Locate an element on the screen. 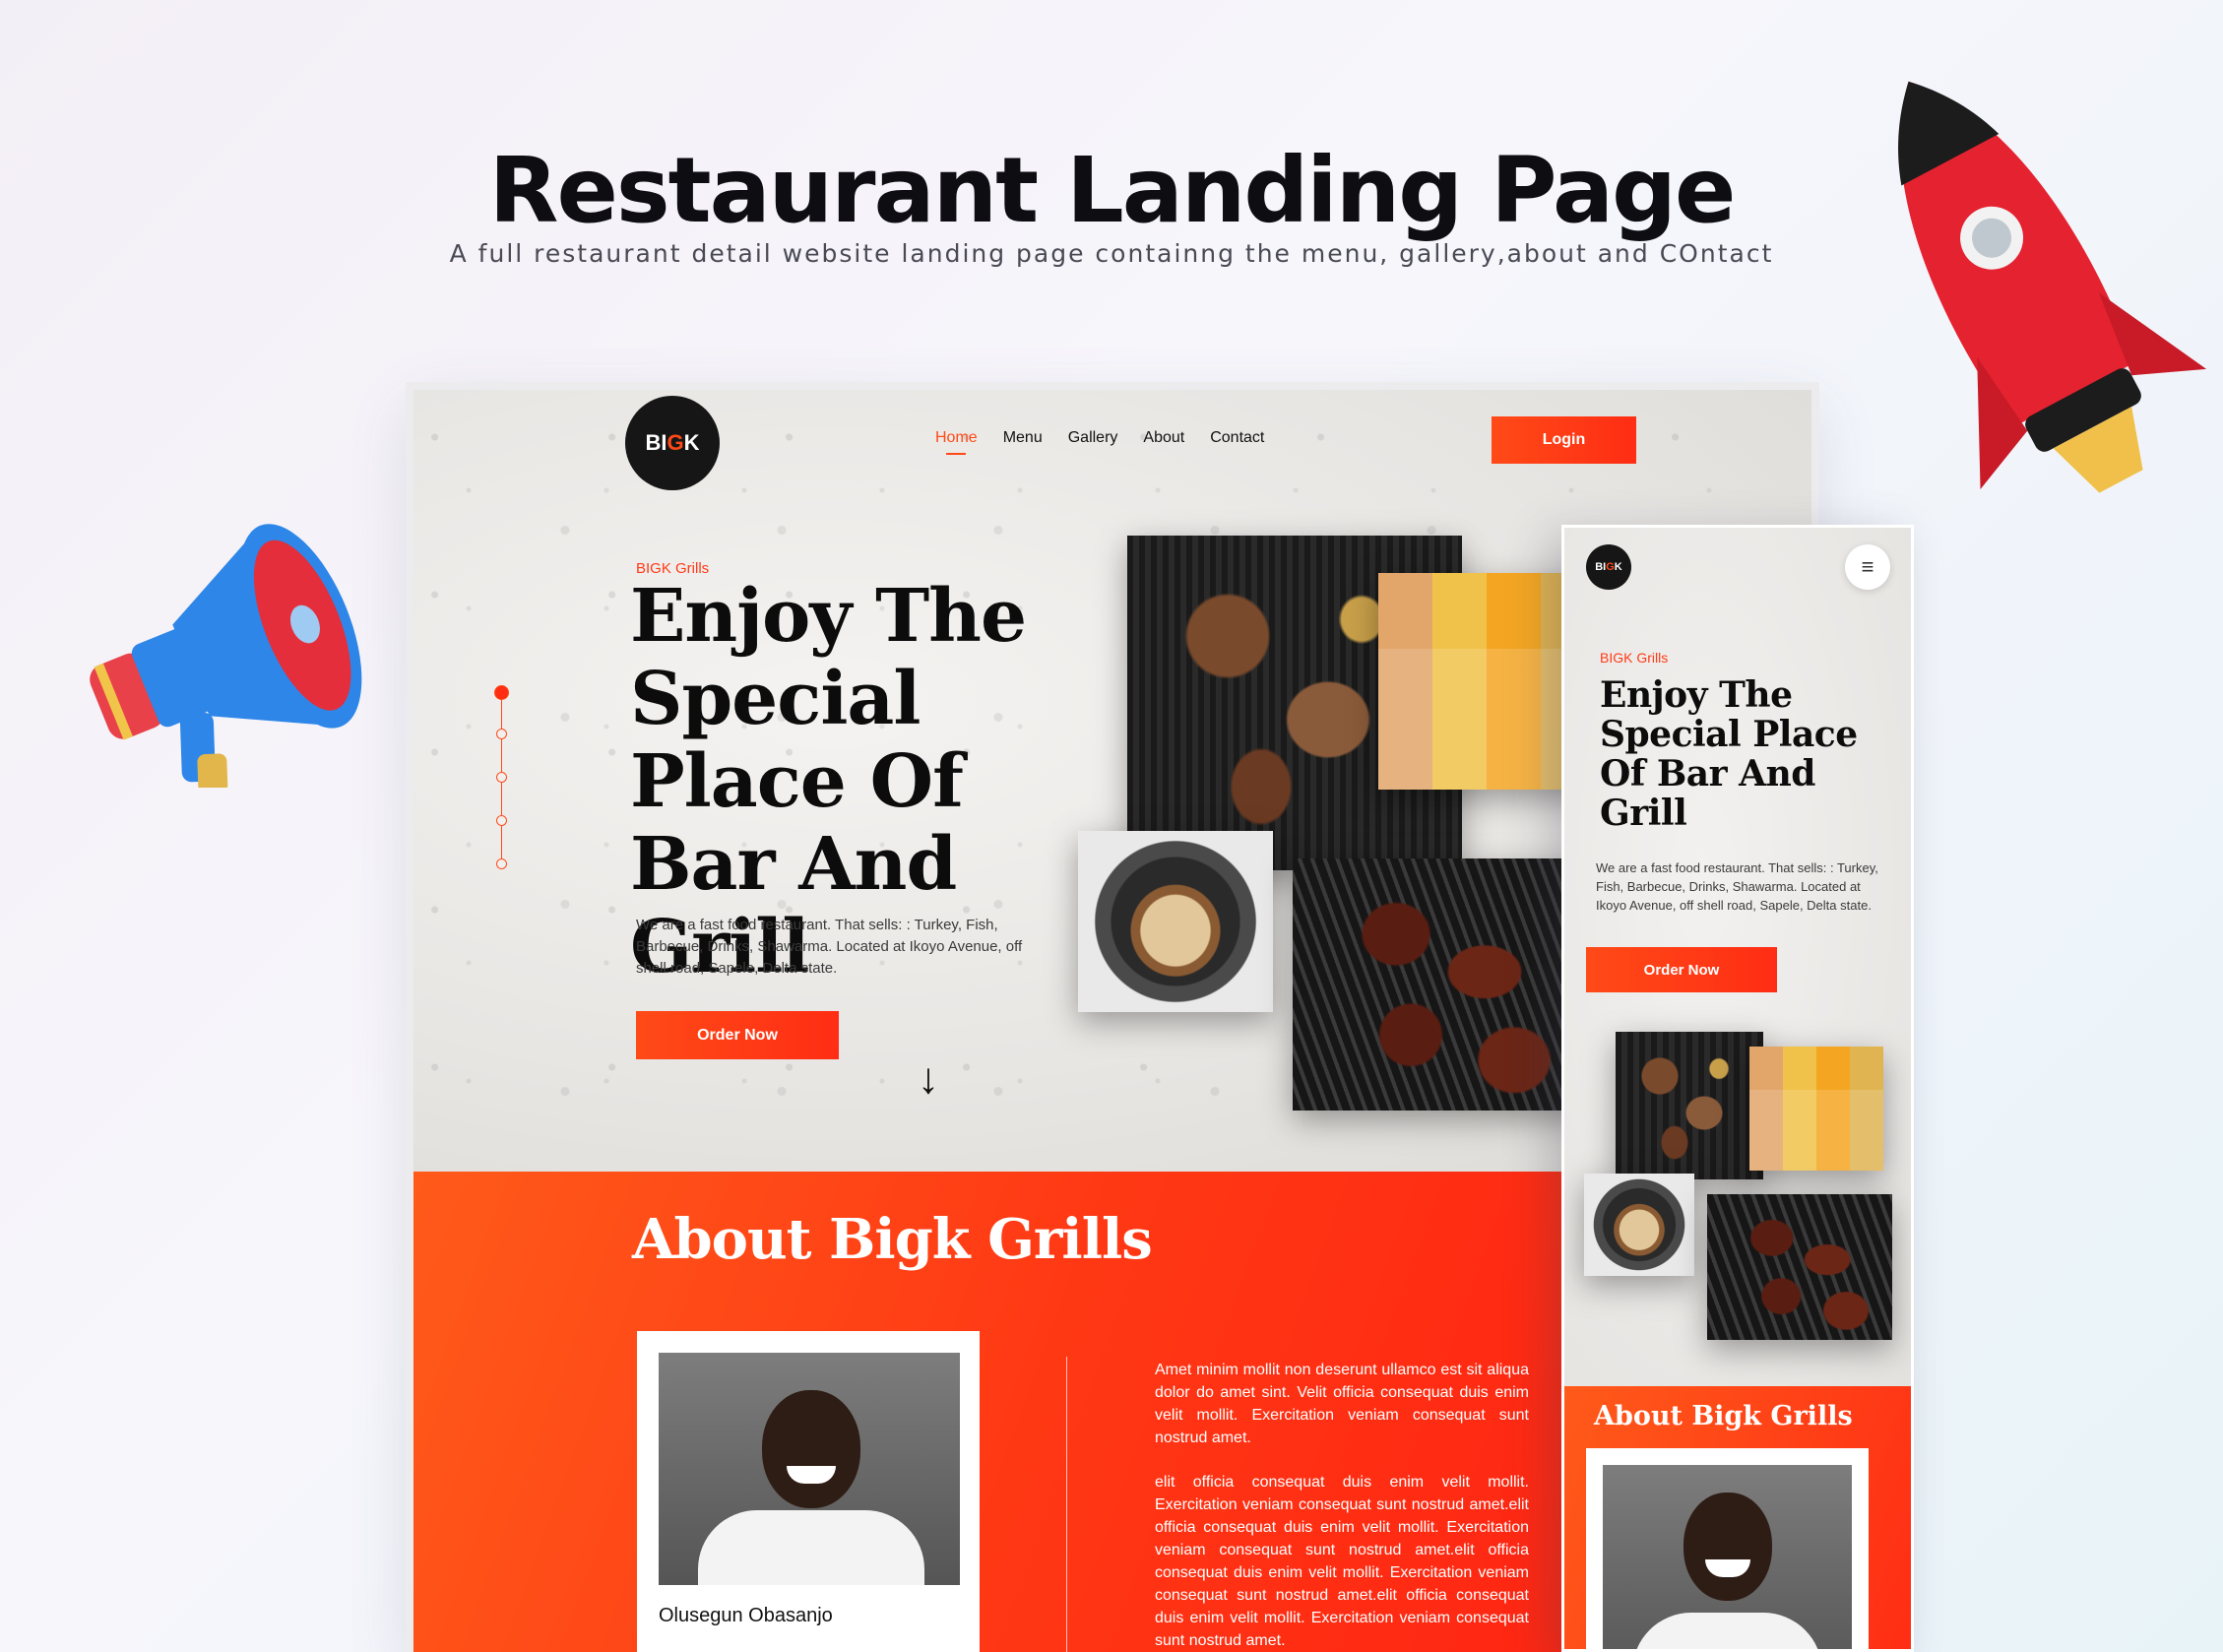  nav-gallery: Gallery is located at coordinates (1093, 442).